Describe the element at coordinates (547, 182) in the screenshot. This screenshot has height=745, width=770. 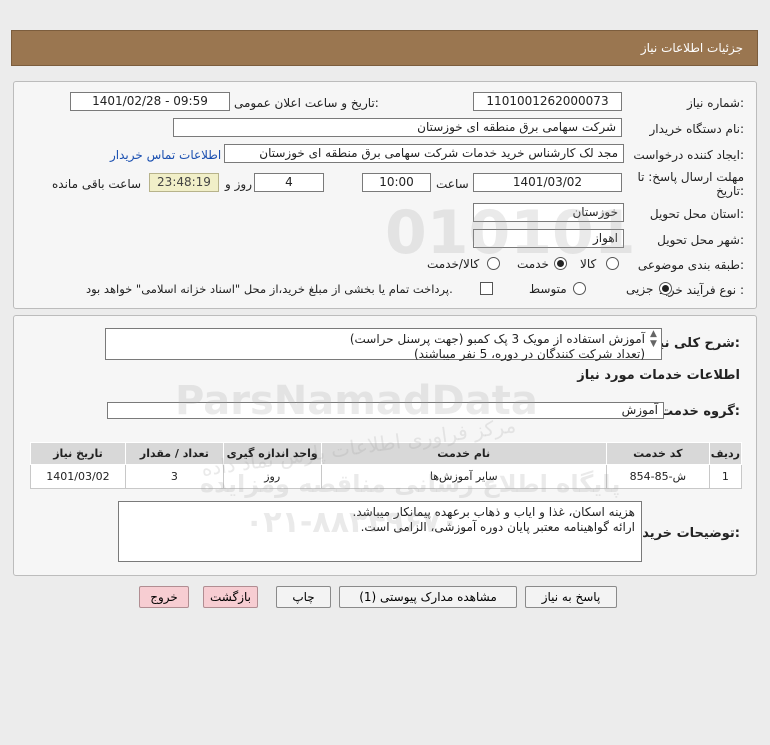
I see `deadline-date-field: 1401/03/02` at that location.